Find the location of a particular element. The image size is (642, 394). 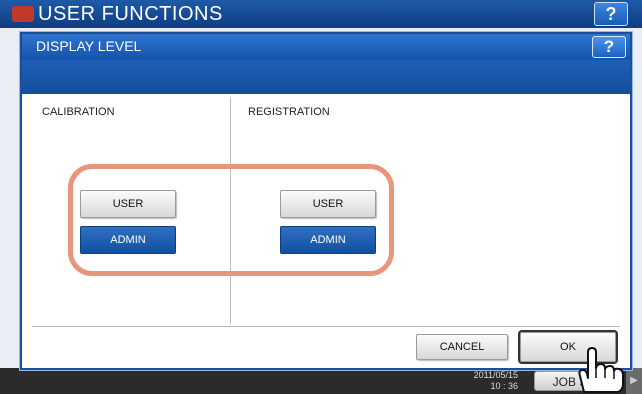

printer-logo-icon is located at coordinates (23, 14).